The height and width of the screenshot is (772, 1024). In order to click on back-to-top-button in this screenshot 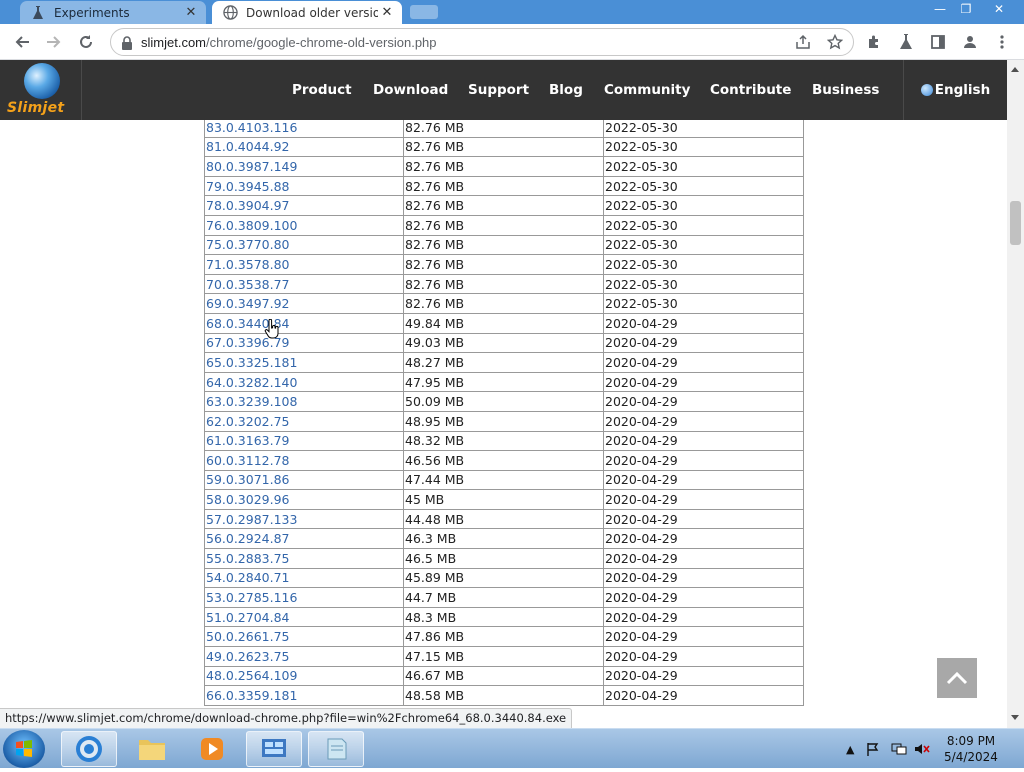, I will do `click(957, 678)`.